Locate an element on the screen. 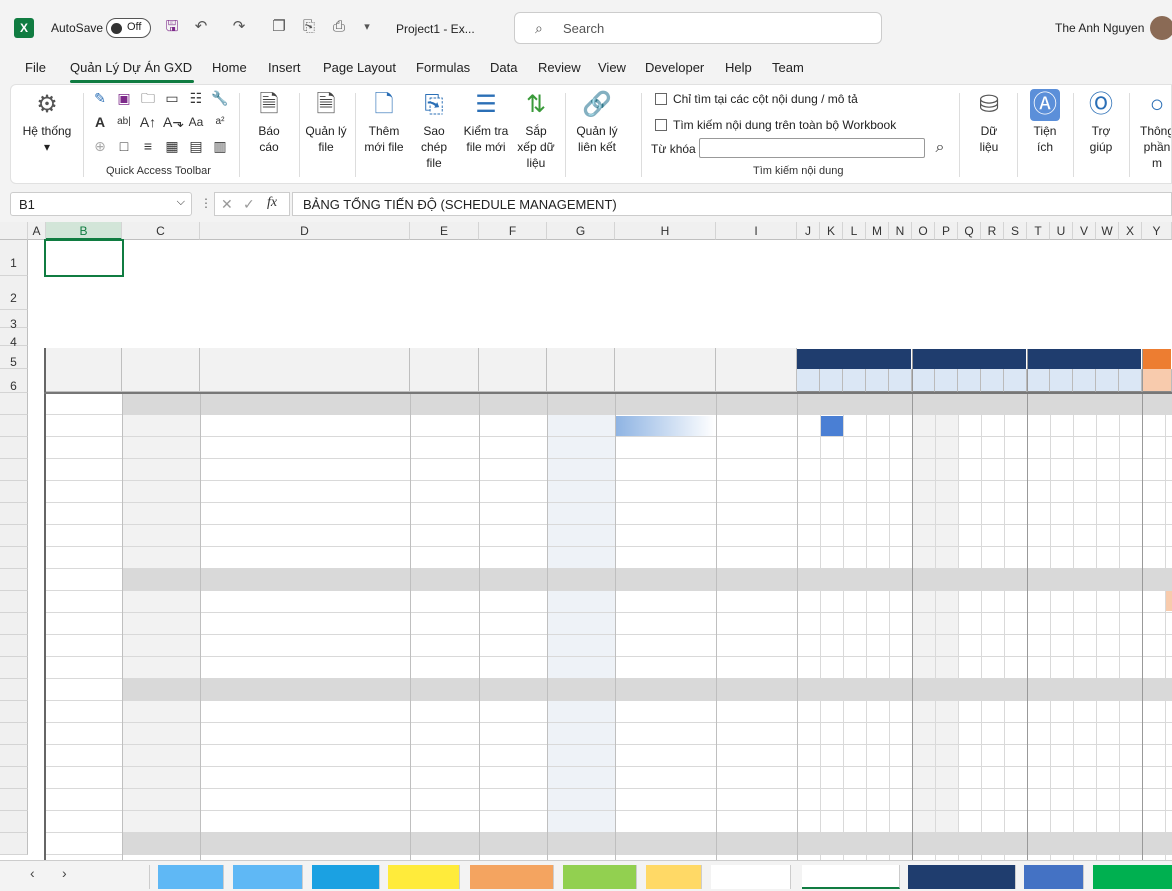  org-chart-icon: ☷ is located at coordinates (196, 98).